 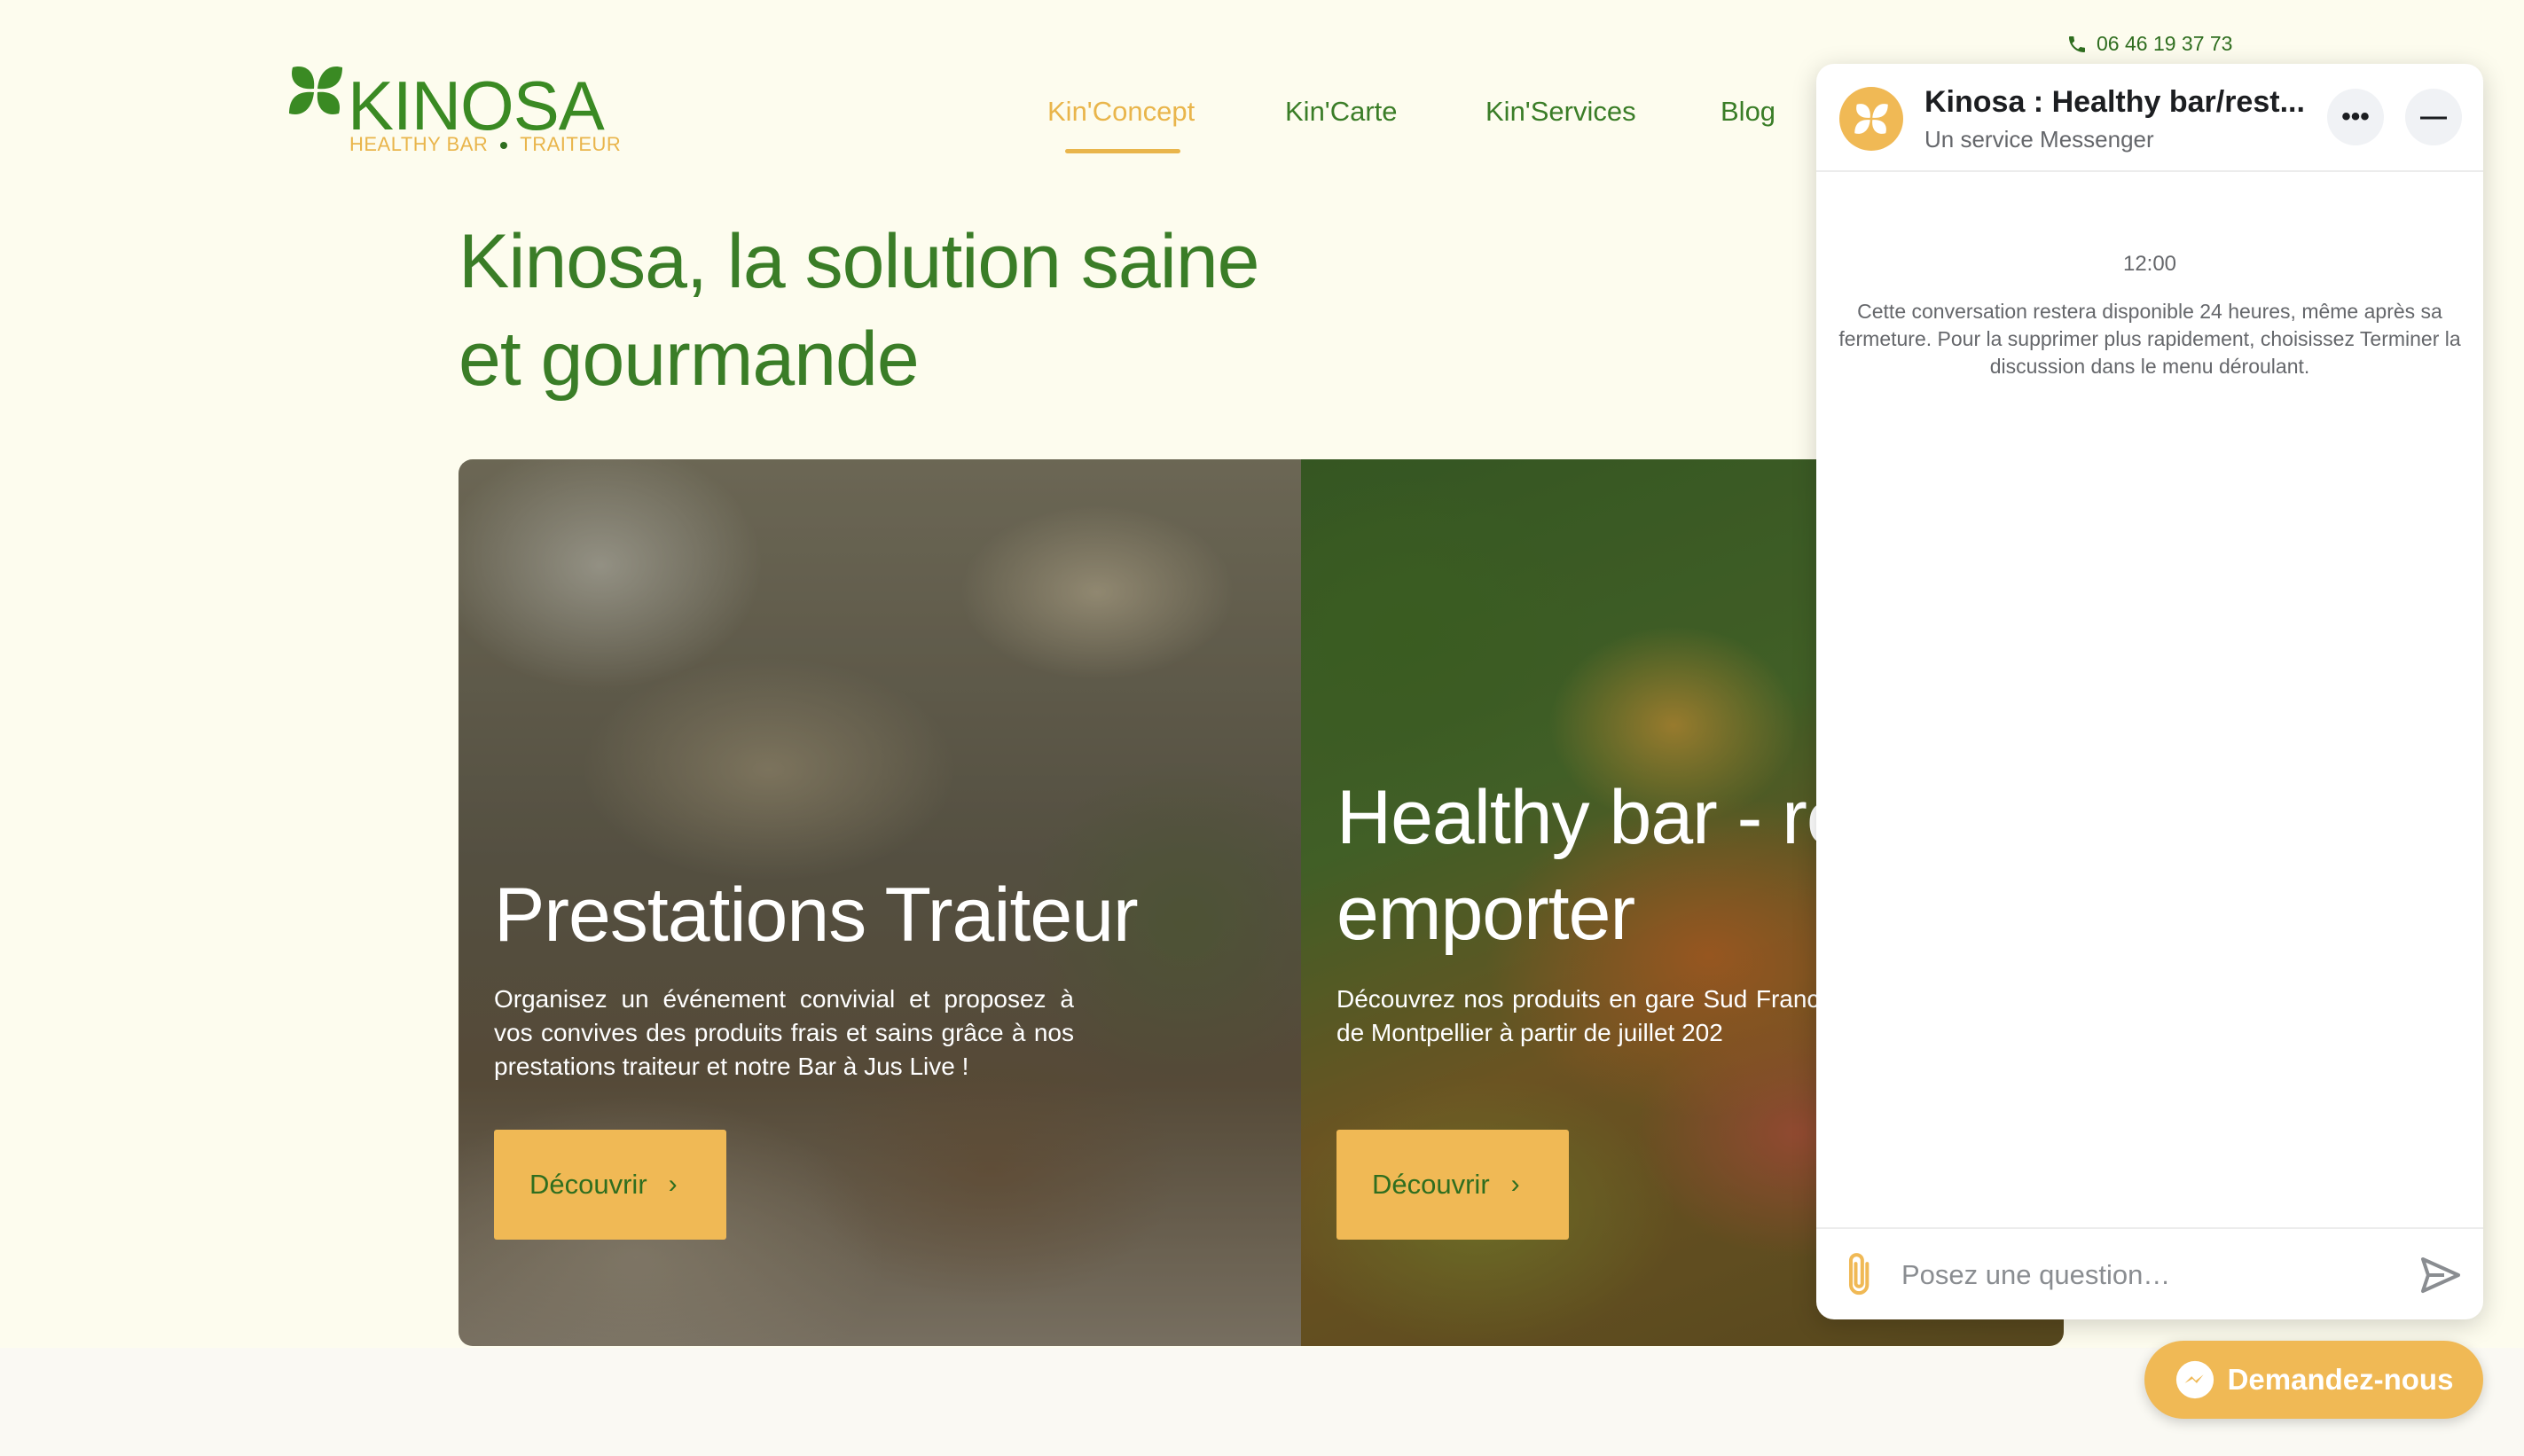 I want to click on paperclip-icon, so click(x=1860, y=1275).